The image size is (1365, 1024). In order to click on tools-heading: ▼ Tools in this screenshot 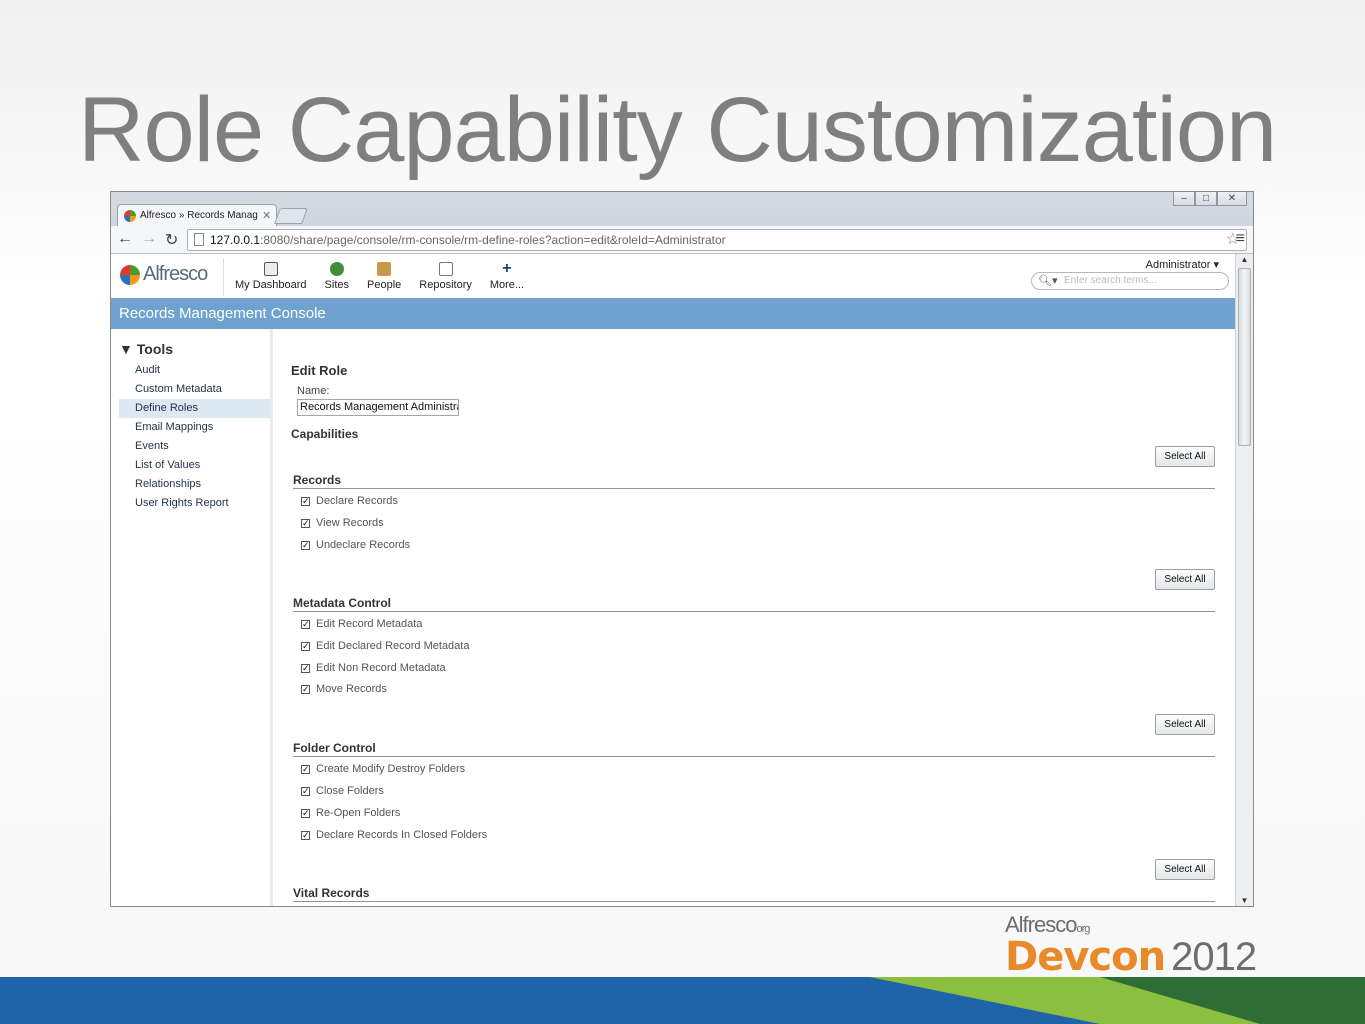, I will do `click(146, 349)`.